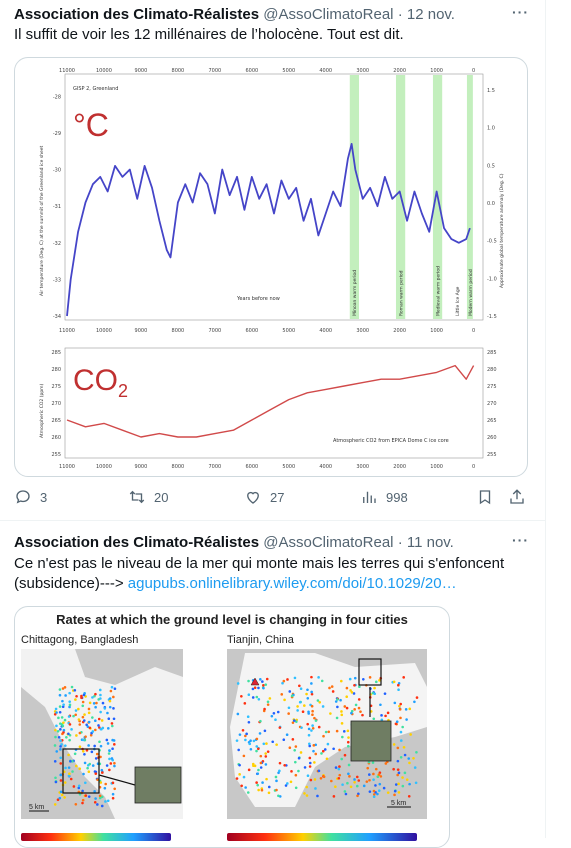  Describe the element at coordinates (137, 497) in the screenshot. I see `retweet-icon` at that location.